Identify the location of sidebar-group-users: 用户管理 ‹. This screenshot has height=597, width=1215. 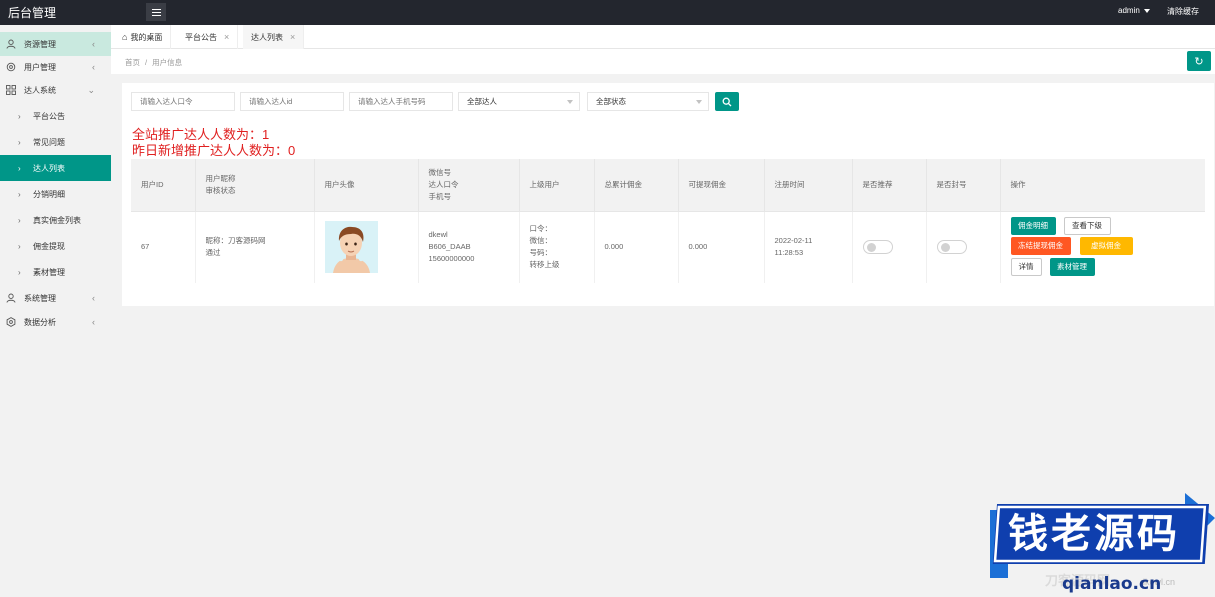
(55, 67).